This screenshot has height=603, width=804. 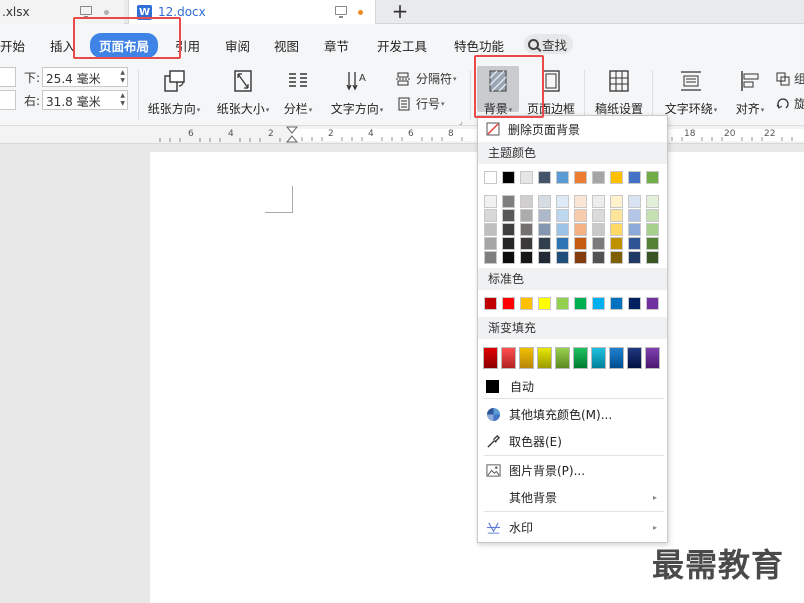 What do you see at coordinates (85, 77) in the screenshot?
I see `margin-bottom-input: 25.4 毫米 ▲ ▼` at bounding box center [85, 77].